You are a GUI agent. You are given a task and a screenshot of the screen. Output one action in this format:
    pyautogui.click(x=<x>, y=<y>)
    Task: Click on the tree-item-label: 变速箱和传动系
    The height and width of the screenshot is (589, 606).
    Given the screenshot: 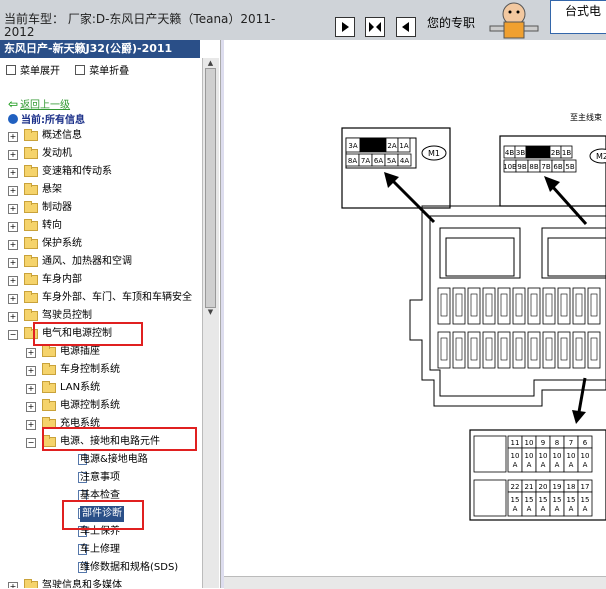 What is the action you would take?
    pyautogui.click(x=77, y=171)
    